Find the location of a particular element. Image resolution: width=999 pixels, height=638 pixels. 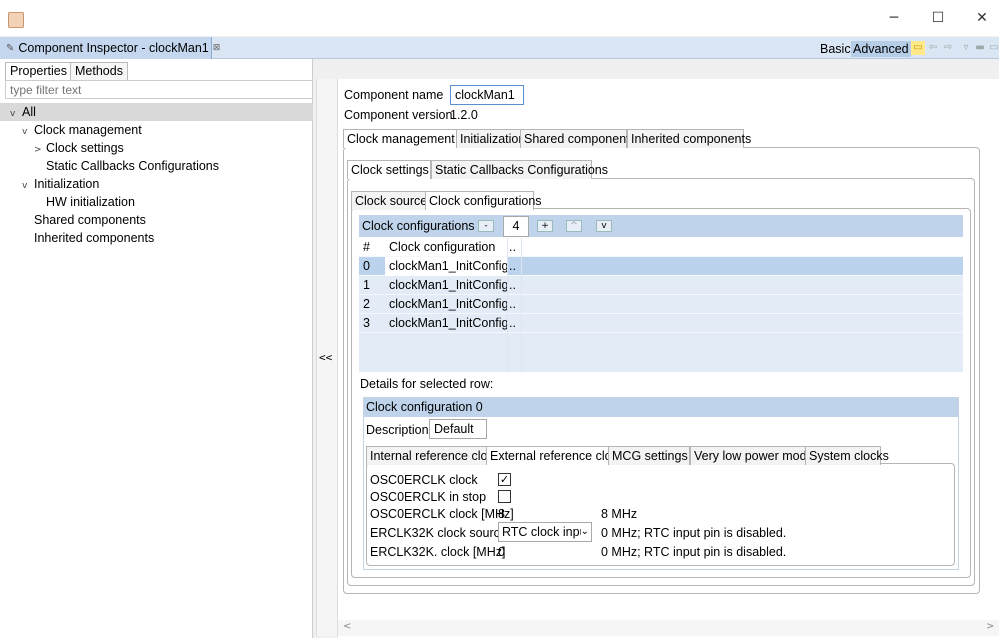

component-inspector-tab: ✎ Component Inspector - clockMan1 ⊠ is located at coordinates (110, 48).